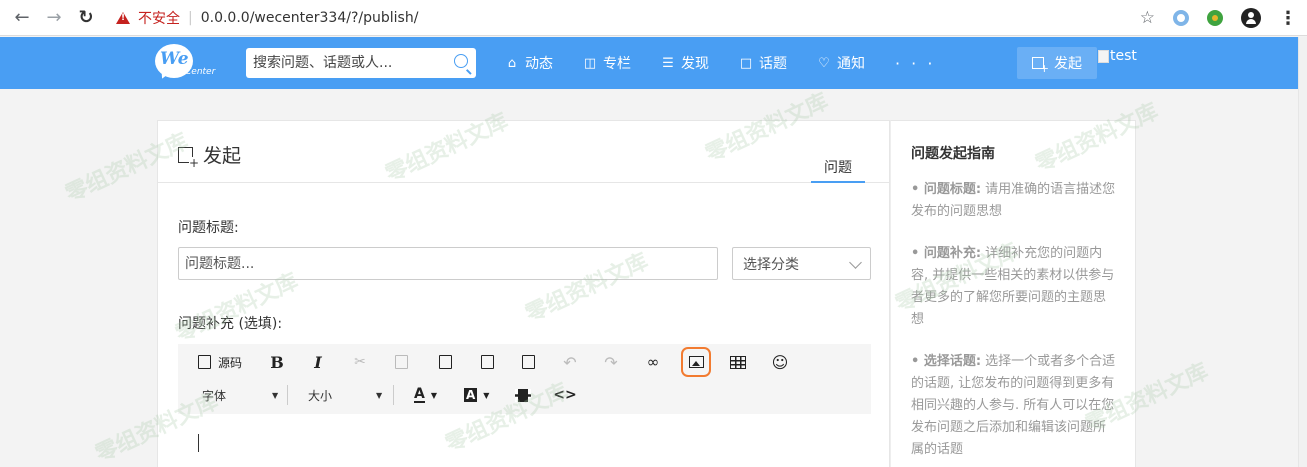 This screenshot has height=467, width=1307. Describe the element at coordinates (345, 395) in the screenshot. I see `font-size-dropdown: 大小 ▼` at that location.